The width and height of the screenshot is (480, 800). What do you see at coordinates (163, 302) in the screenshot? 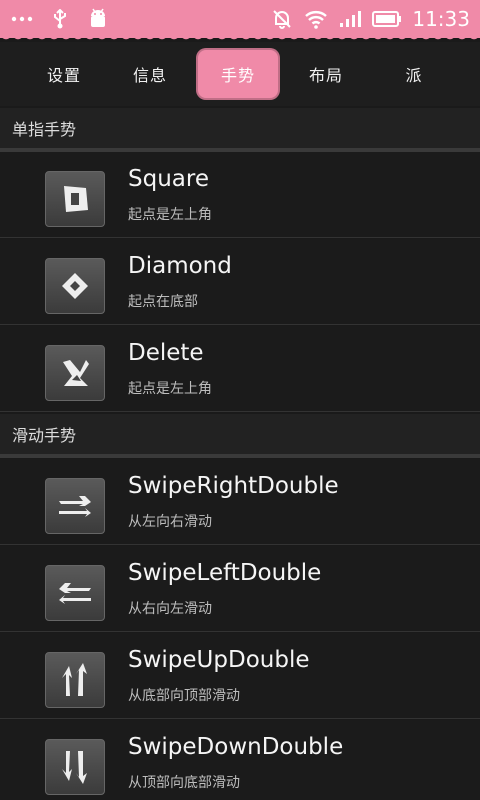
I see `gesture-subtitle: 起点在底部` at bounding box center [163, 302].